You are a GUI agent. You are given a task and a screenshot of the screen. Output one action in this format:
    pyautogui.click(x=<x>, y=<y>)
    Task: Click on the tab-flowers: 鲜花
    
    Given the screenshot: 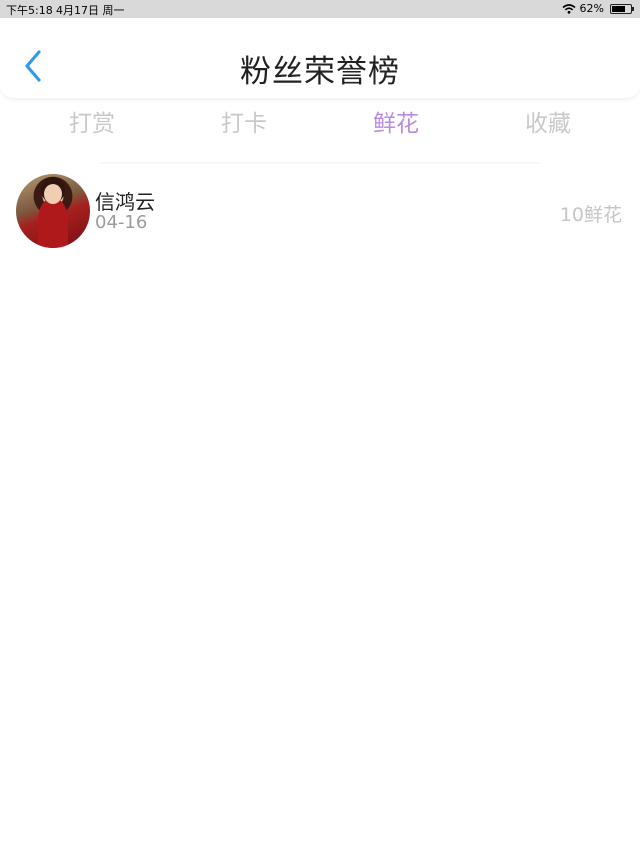 What is the action you would take?
    pyautogui.click(x=396, y=121)
    